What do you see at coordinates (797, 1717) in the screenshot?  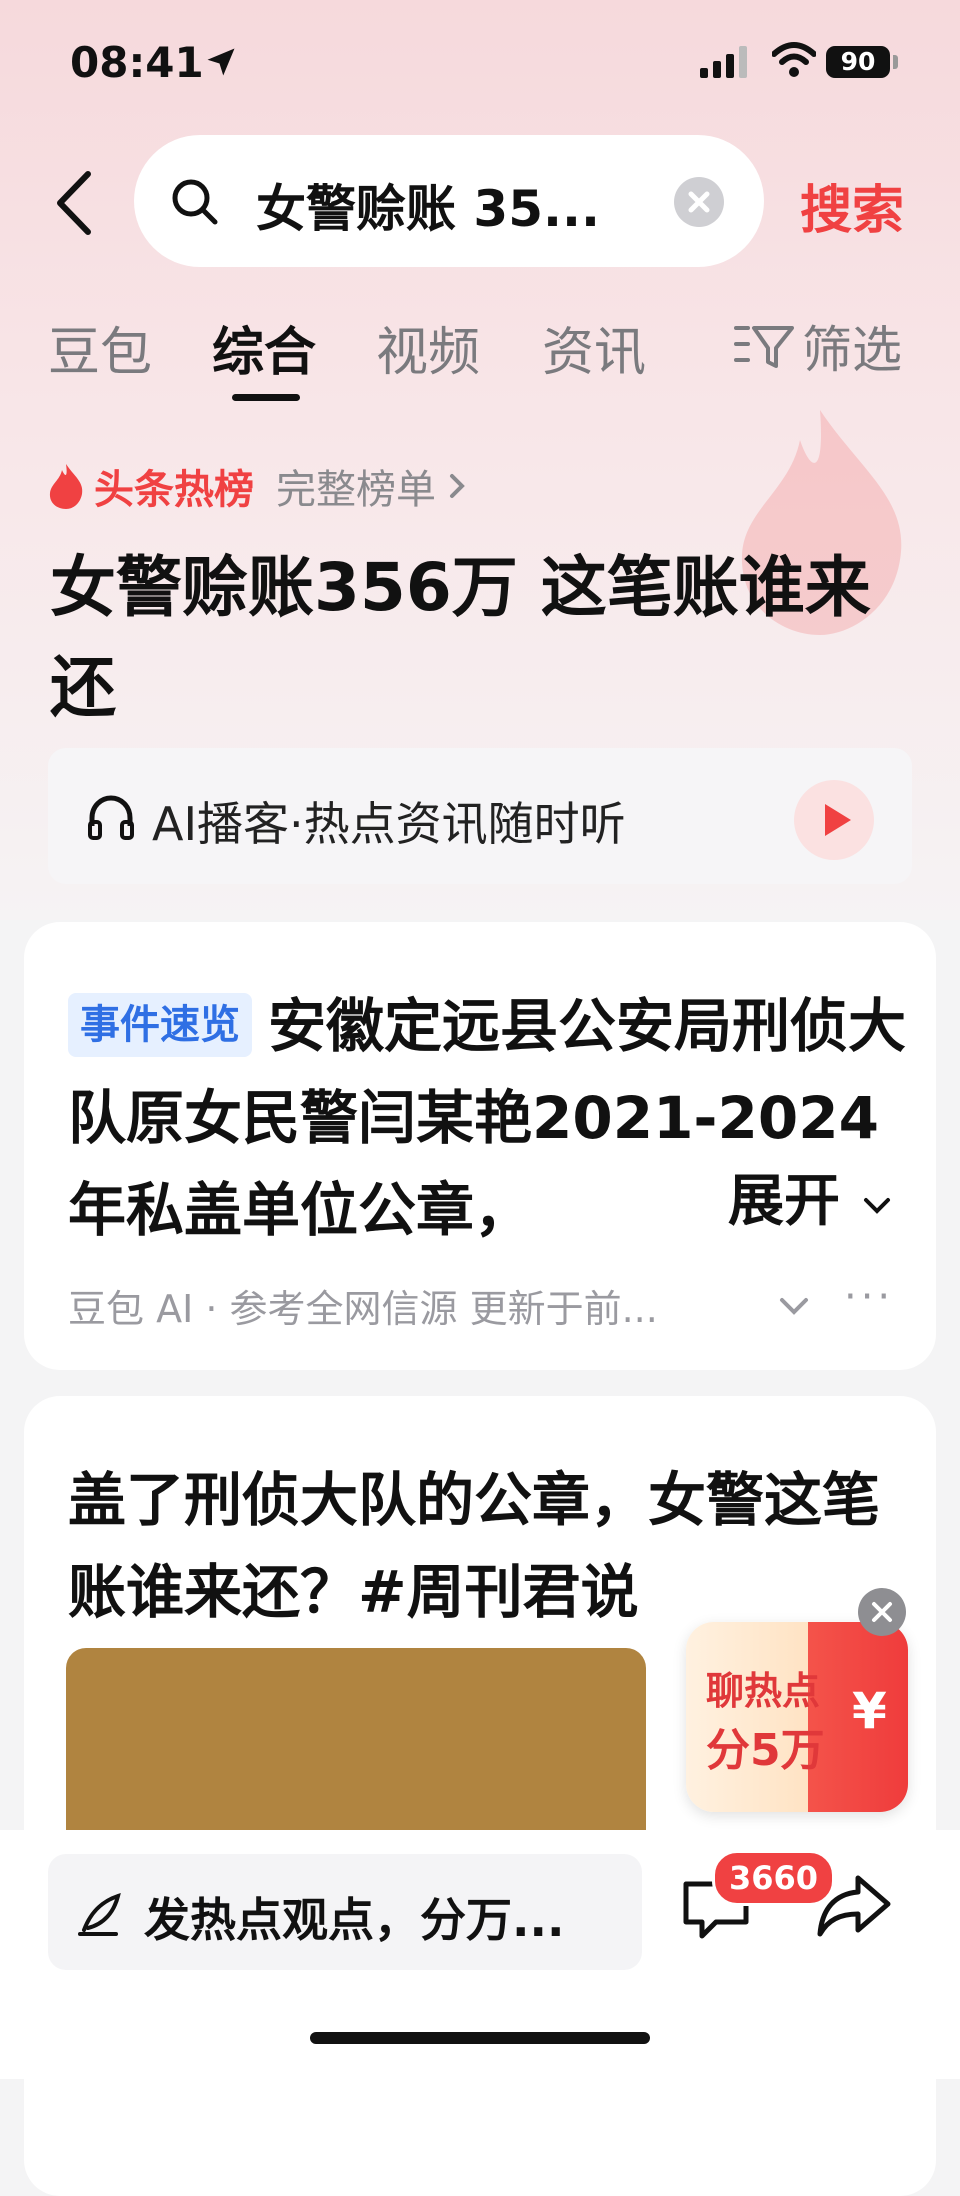 I see `hot-topic-promo: 聊热点 分5万 ¥` at bounding box center [797, 1717].